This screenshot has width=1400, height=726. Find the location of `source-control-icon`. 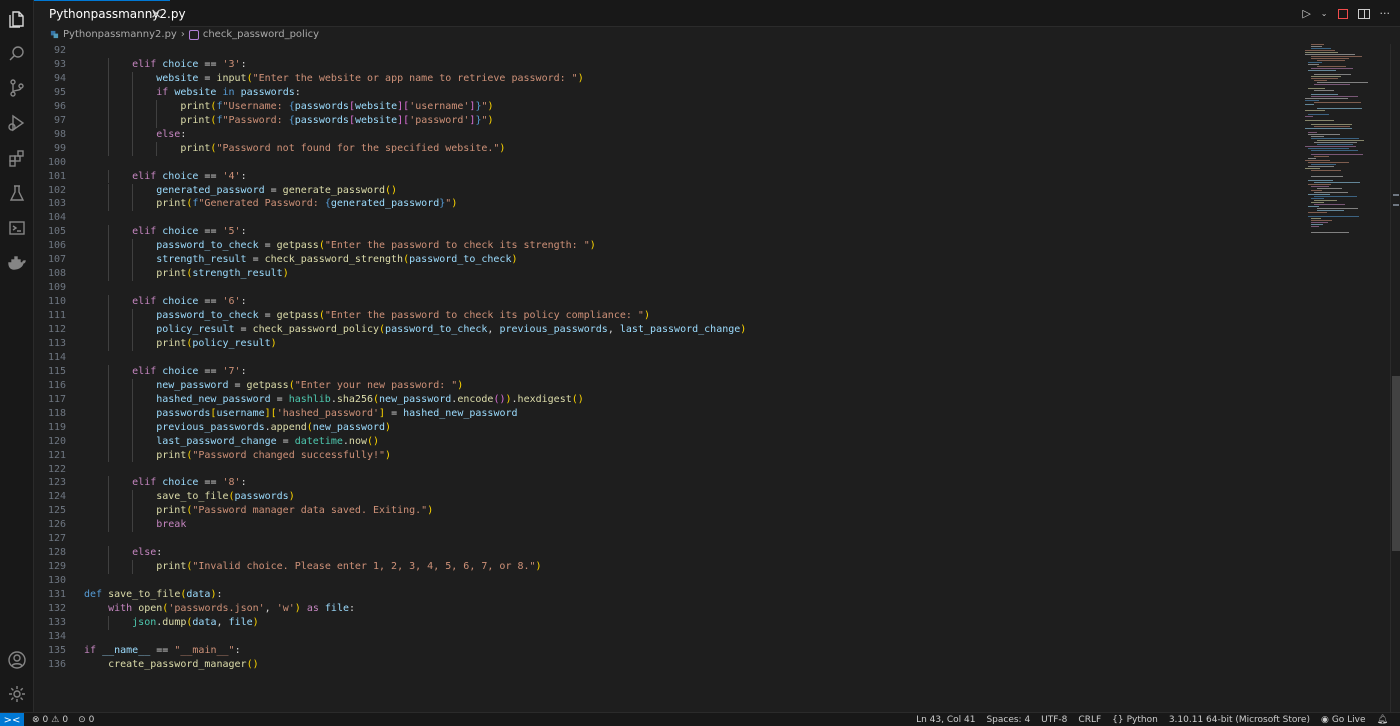

source-control-icon is located at coordinates (17, 88).